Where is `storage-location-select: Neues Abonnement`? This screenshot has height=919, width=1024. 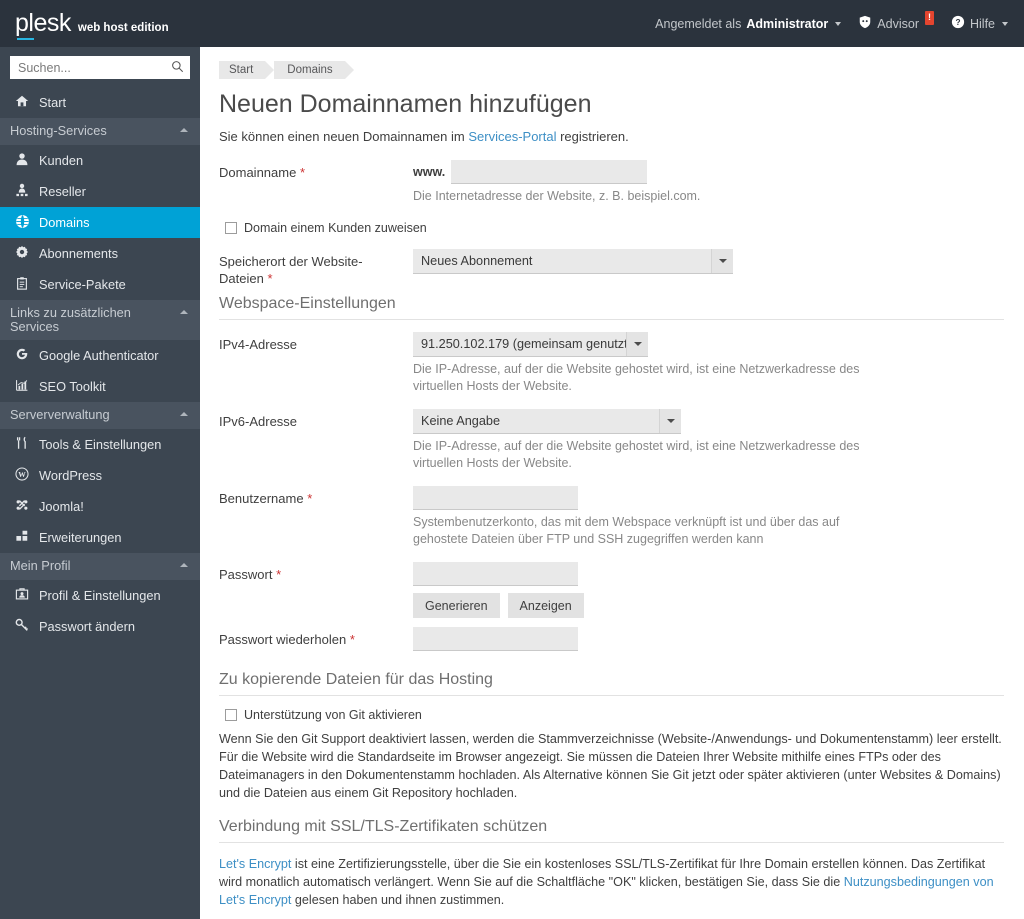
storage-location-select: Neues Abonnement is located at coordinates (573, 261).